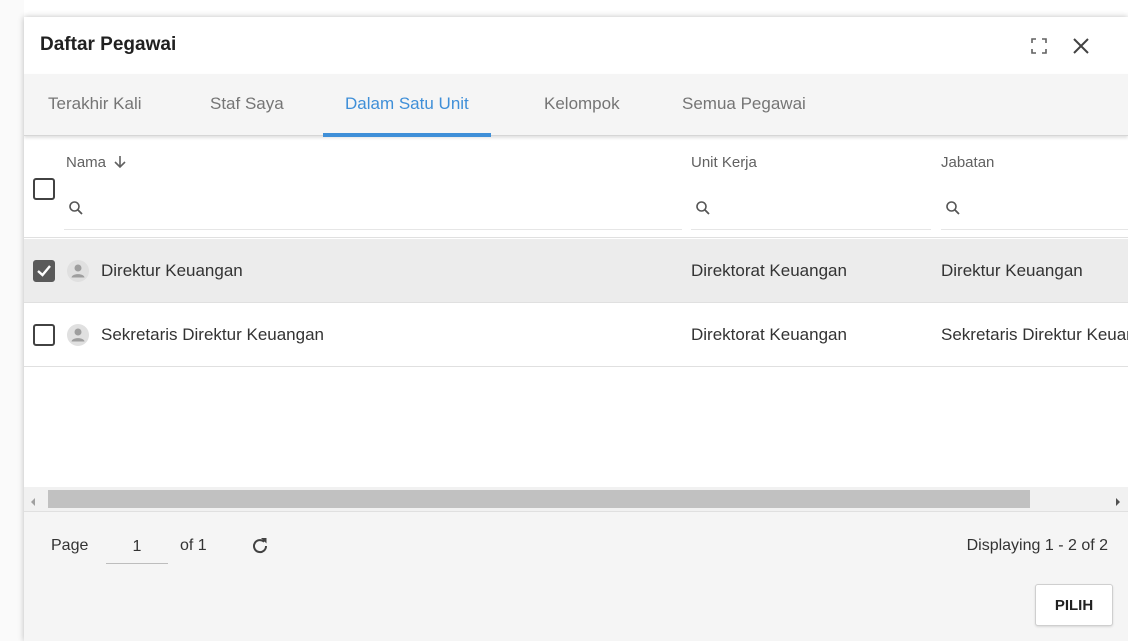 The image size is (1128, 641). Describe the element at coordinates (1034, 209) in the screenshot. I see `search-field-jabatan` at that location.